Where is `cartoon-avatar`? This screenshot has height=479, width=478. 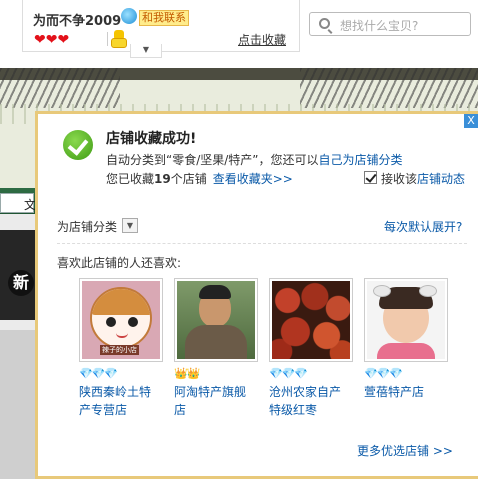 cartoon-avatar is located at coordinates (121, 318).